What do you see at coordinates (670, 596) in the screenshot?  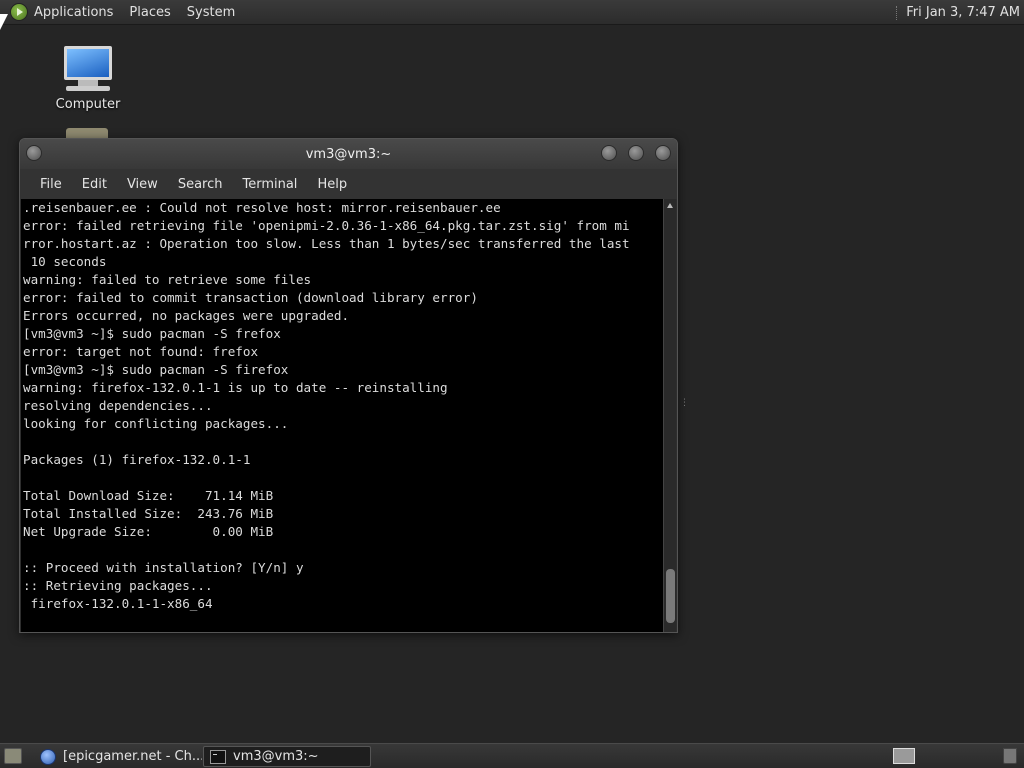 I see `scrollbar-thumb` at bounding box center [670, 596].